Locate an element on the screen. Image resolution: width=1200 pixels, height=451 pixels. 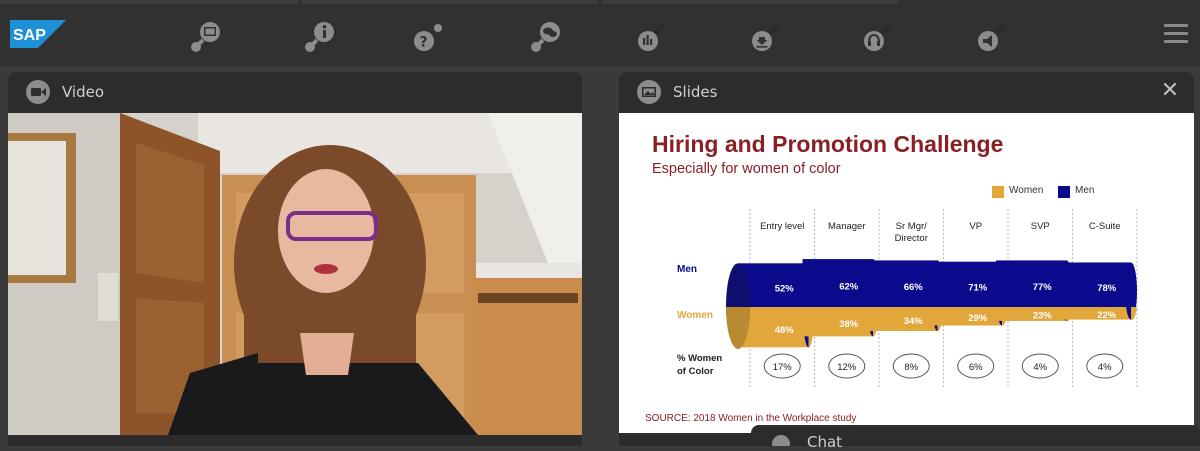
sap-logo-text: SAP is located at coordinates (29, 35).